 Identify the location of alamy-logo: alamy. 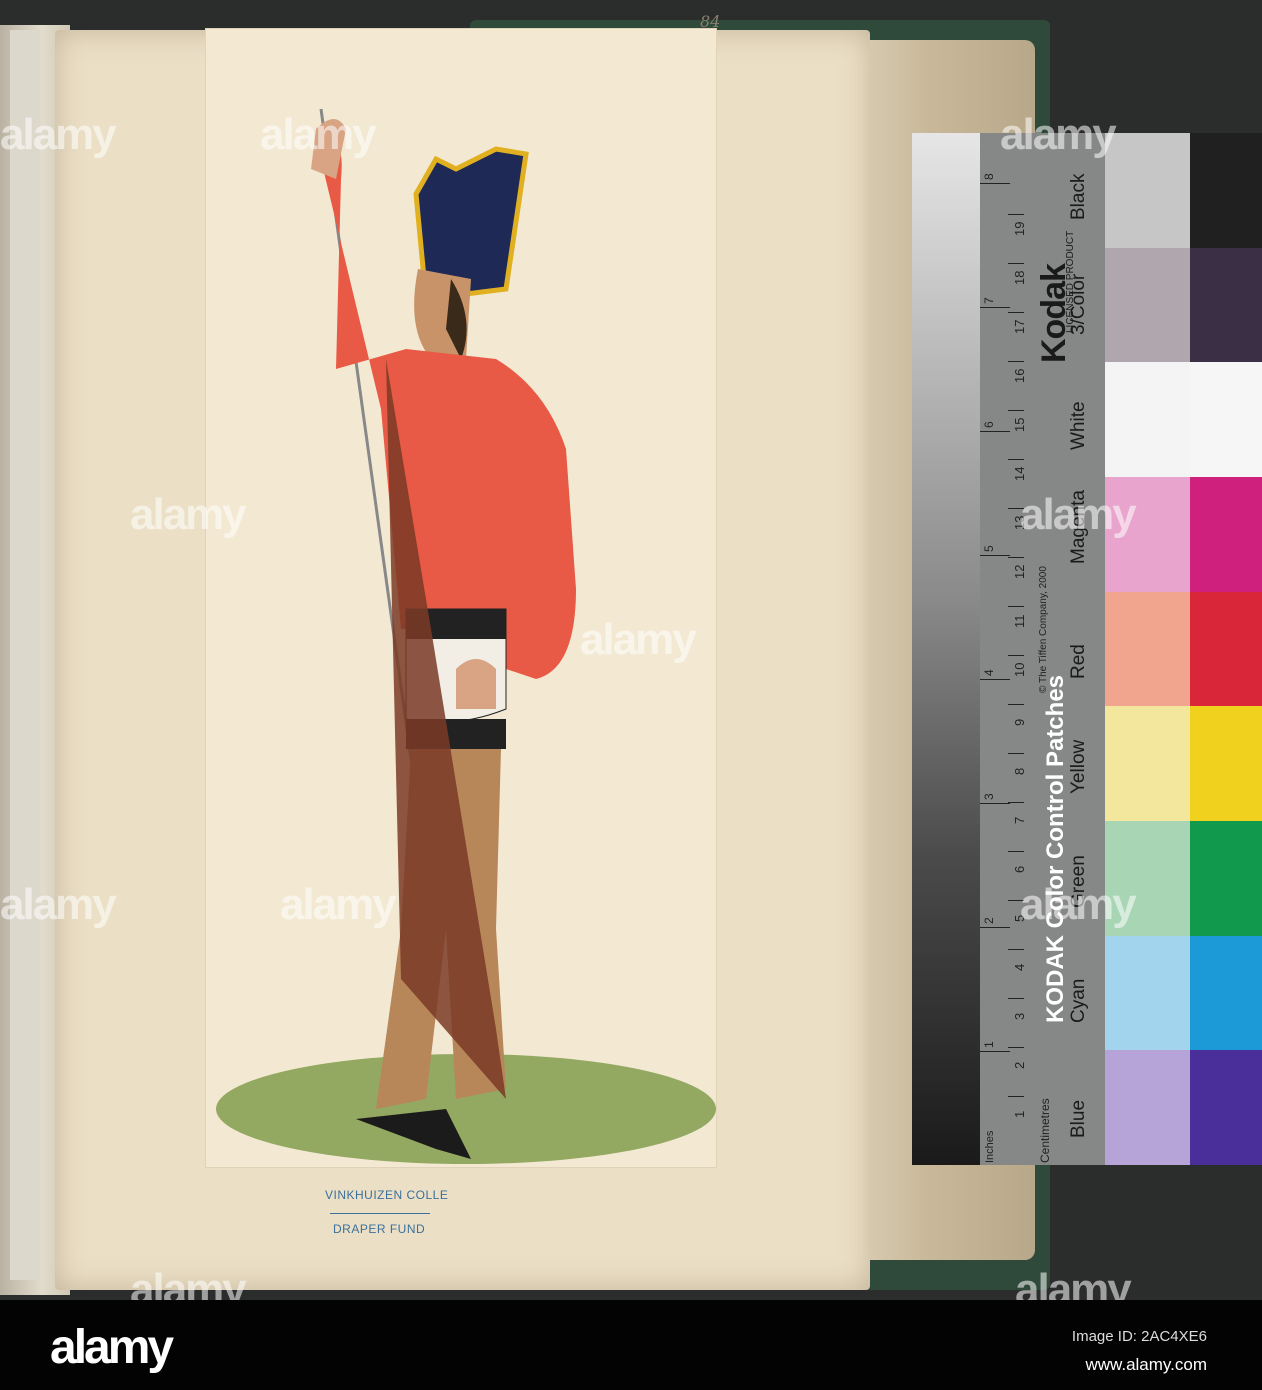
(112, 1347).